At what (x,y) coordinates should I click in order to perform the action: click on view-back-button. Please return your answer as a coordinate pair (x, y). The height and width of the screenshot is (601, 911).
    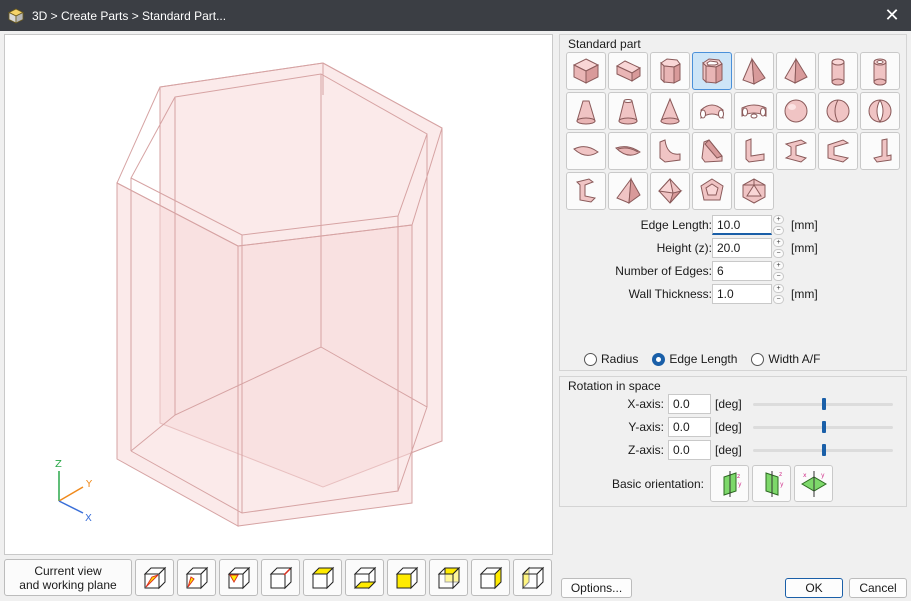
    Looking at the image, I should click on (448, 577).